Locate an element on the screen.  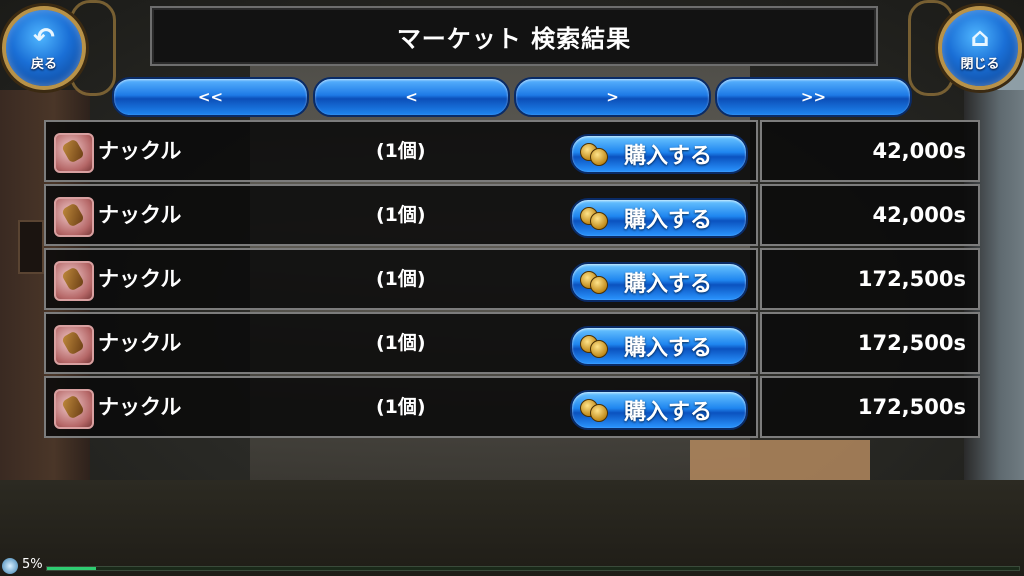
page-title: マーケット 検索結果 is located at coordinates (514, 36).